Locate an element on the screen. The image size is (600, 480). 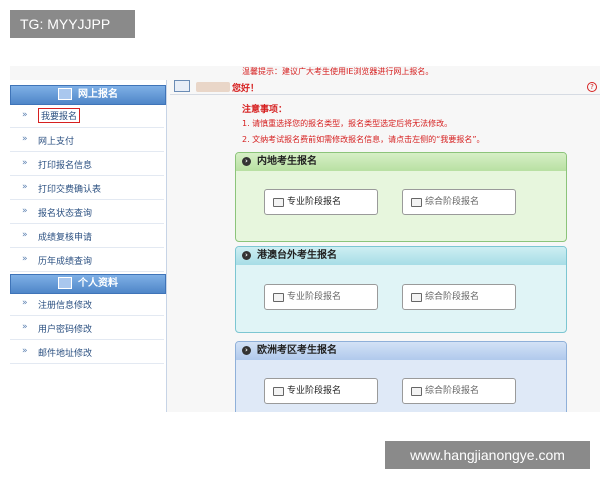
panel-header: › 内地考生报名 is located at coordinates (401, 162).